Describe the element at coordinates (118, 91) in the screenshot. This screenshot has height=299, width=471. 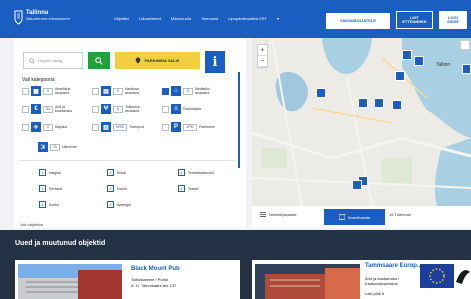
I see `category-item: ▤ 5 Hariduse asutused` at that location.